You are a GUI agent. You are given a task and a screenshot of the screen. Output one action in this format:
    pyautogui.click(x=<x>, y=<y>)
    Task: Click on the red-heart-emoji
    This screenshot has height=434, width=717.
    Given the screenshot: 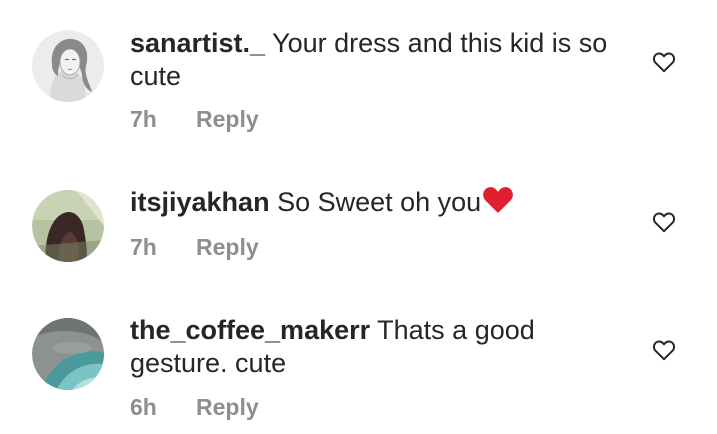 What is the action you would take?
    pyautogui.click(x=498, y=204)
    